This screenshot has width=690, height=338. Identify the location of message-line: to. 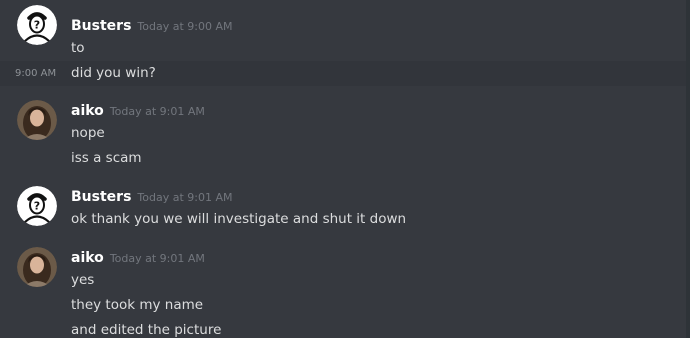
(343, 48).